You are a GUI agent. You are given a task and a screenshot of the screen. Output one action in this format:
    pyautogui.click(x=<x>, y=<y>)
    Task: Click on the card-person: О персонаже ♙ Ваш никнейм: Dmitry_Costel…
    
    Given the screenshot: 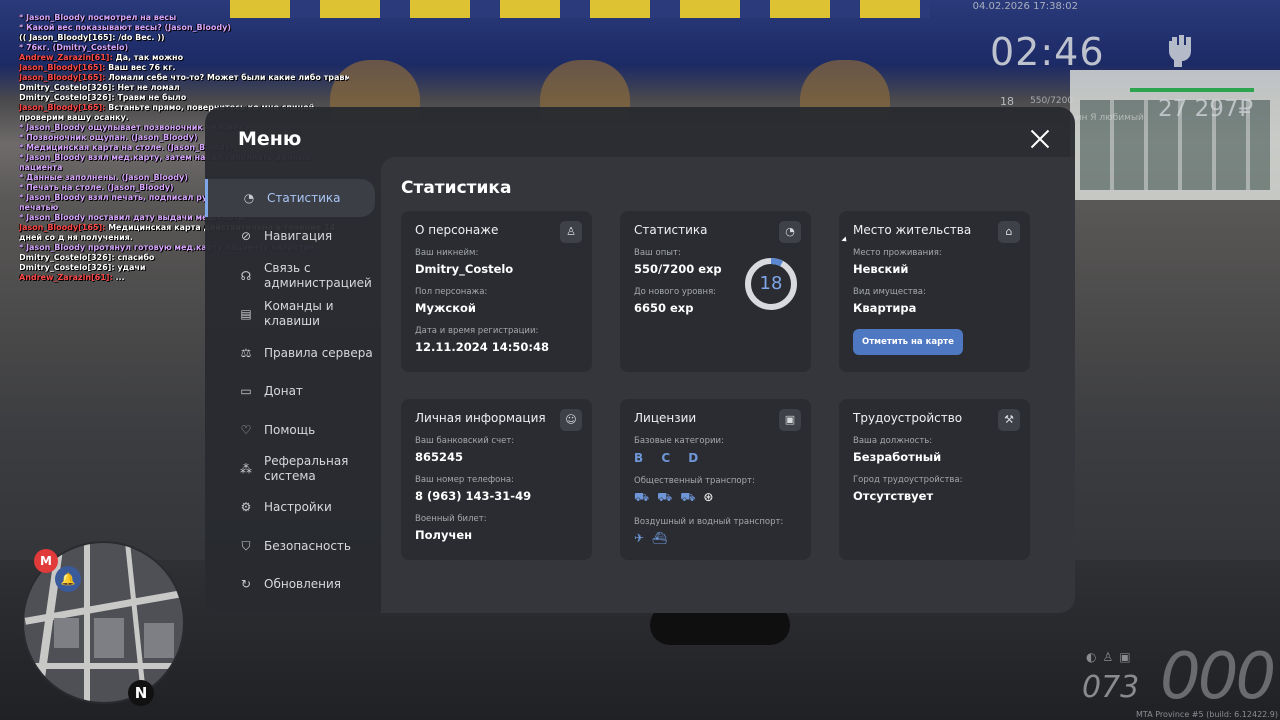 What is the action you would take?
    pyautogui.click(x=496, y=291)
    